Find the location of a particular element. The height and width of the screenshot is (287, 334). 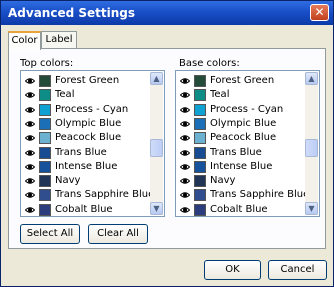

color-name: Forest Green is located at coordinates (242, 80).